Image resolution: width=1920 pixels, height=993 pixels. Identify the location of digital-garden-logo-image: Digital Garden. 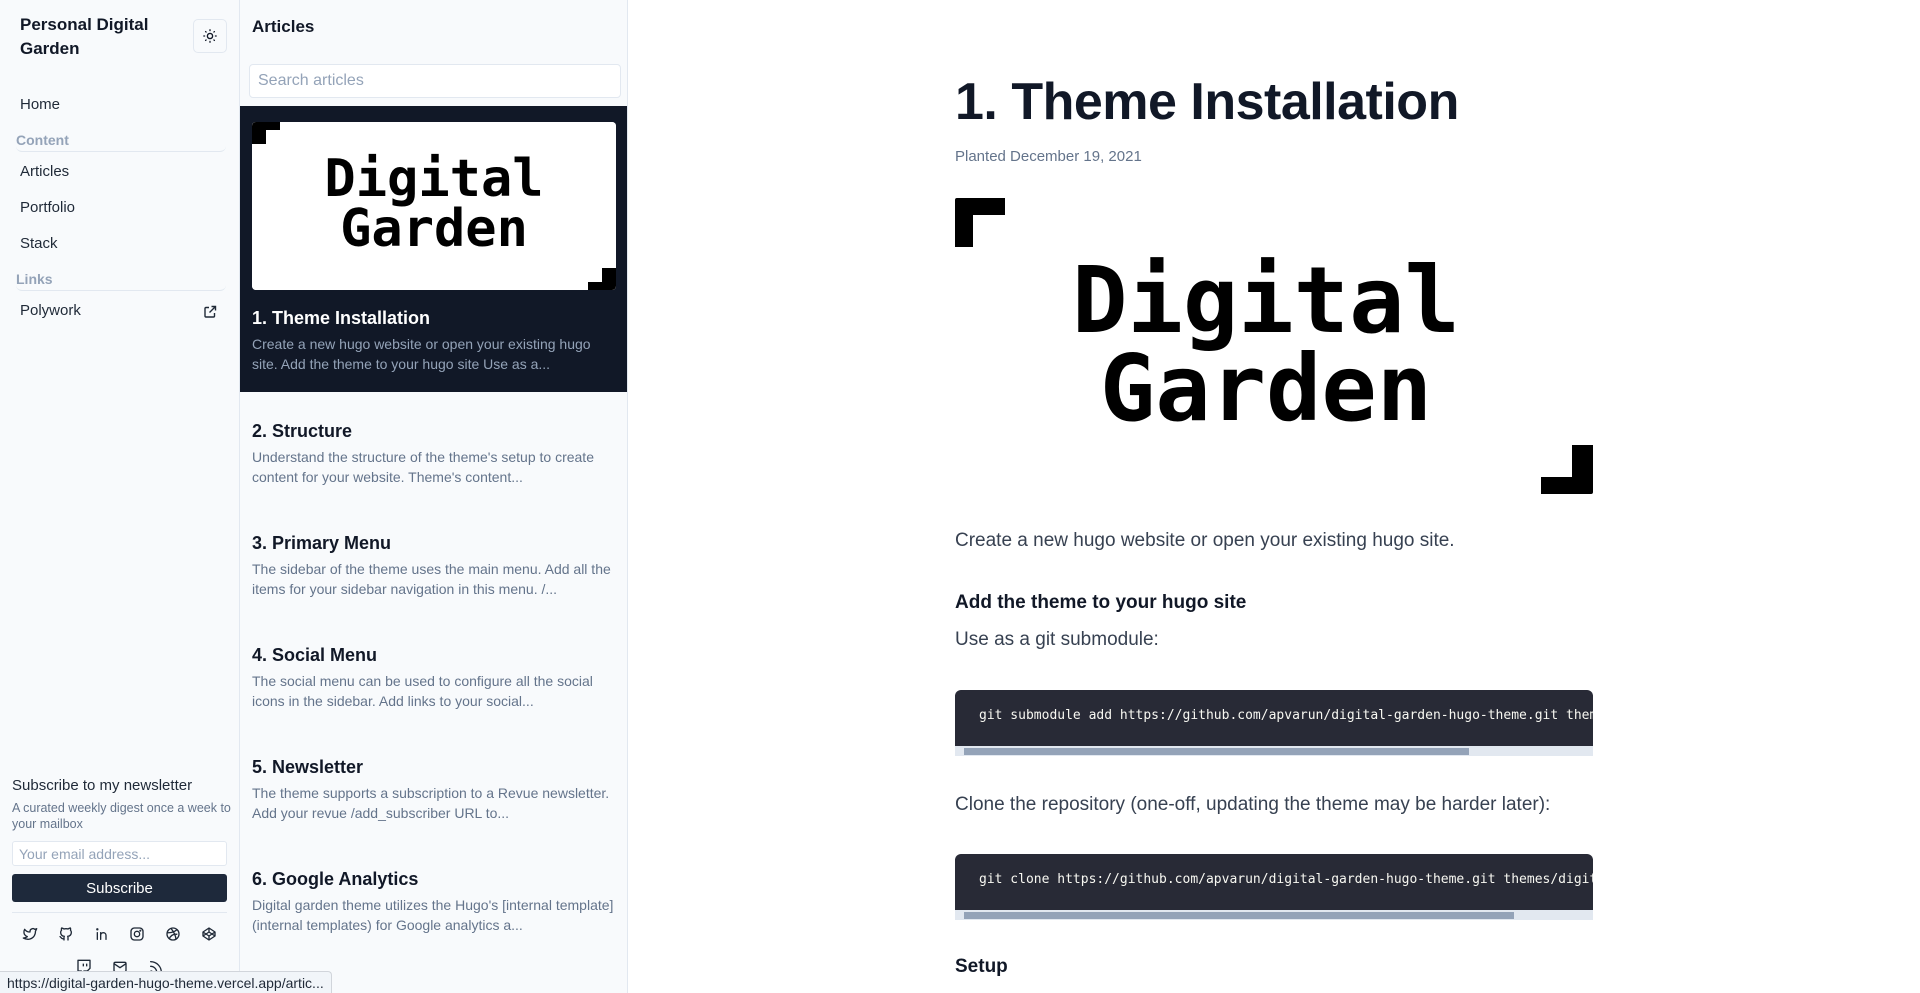
(434, 206).